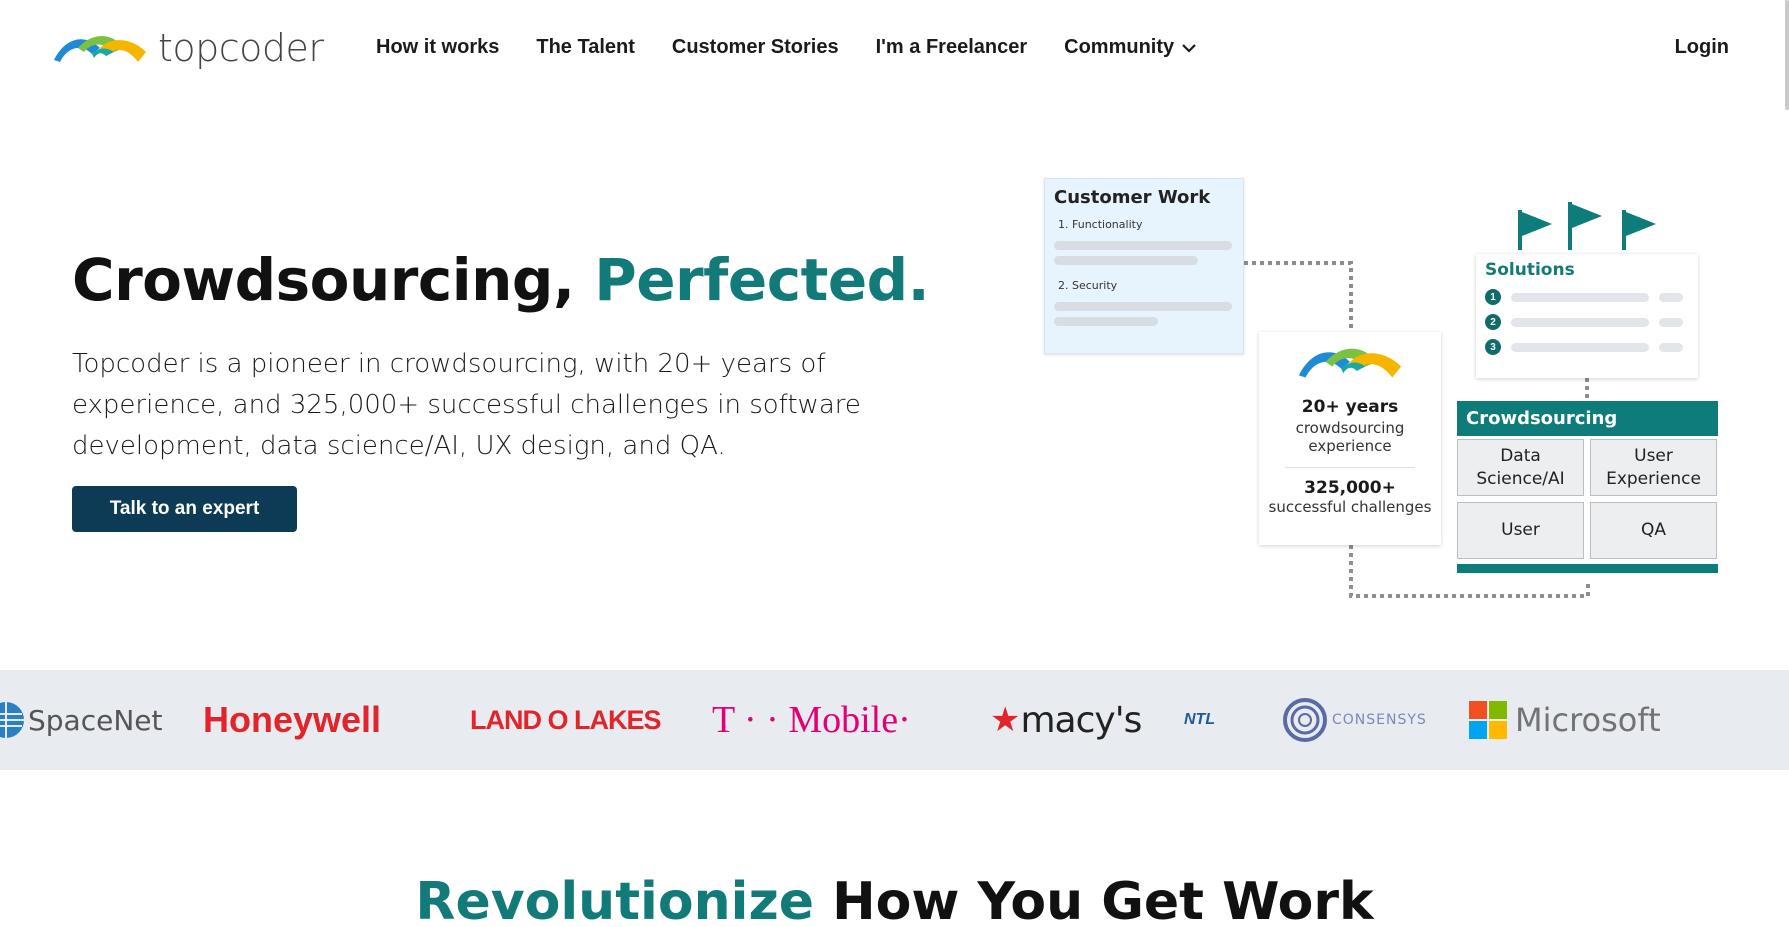  What do you see at coordinates (1379, 720) in the screenshot?
I see `consensys-text: CONSENSYS` at bounding box center [1379, 720].